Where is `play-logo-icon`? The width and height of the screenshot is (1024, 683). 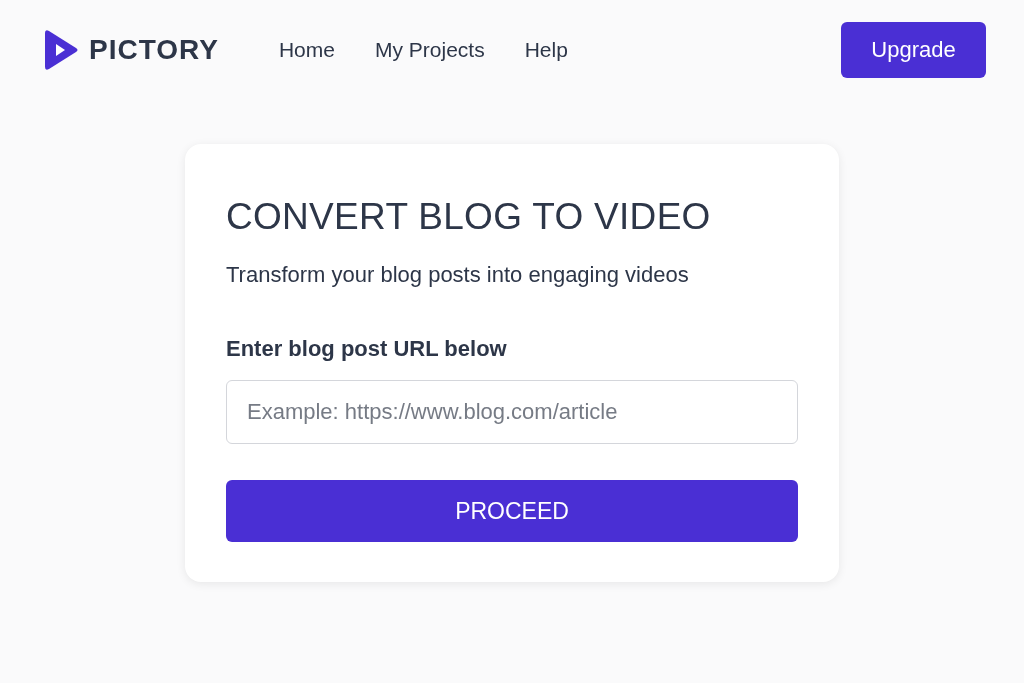 play-logo-icon is located at coordinates (62, 50).